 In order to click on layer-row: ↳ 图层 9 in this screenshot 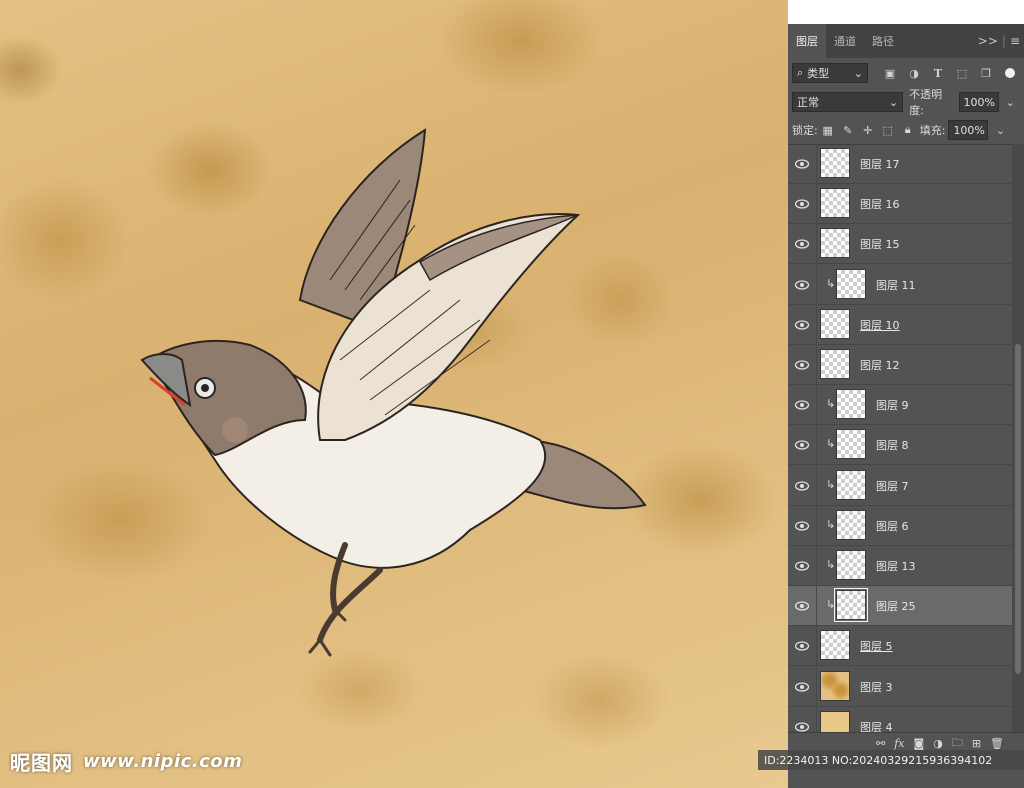, I will do `click(900, 405)`.